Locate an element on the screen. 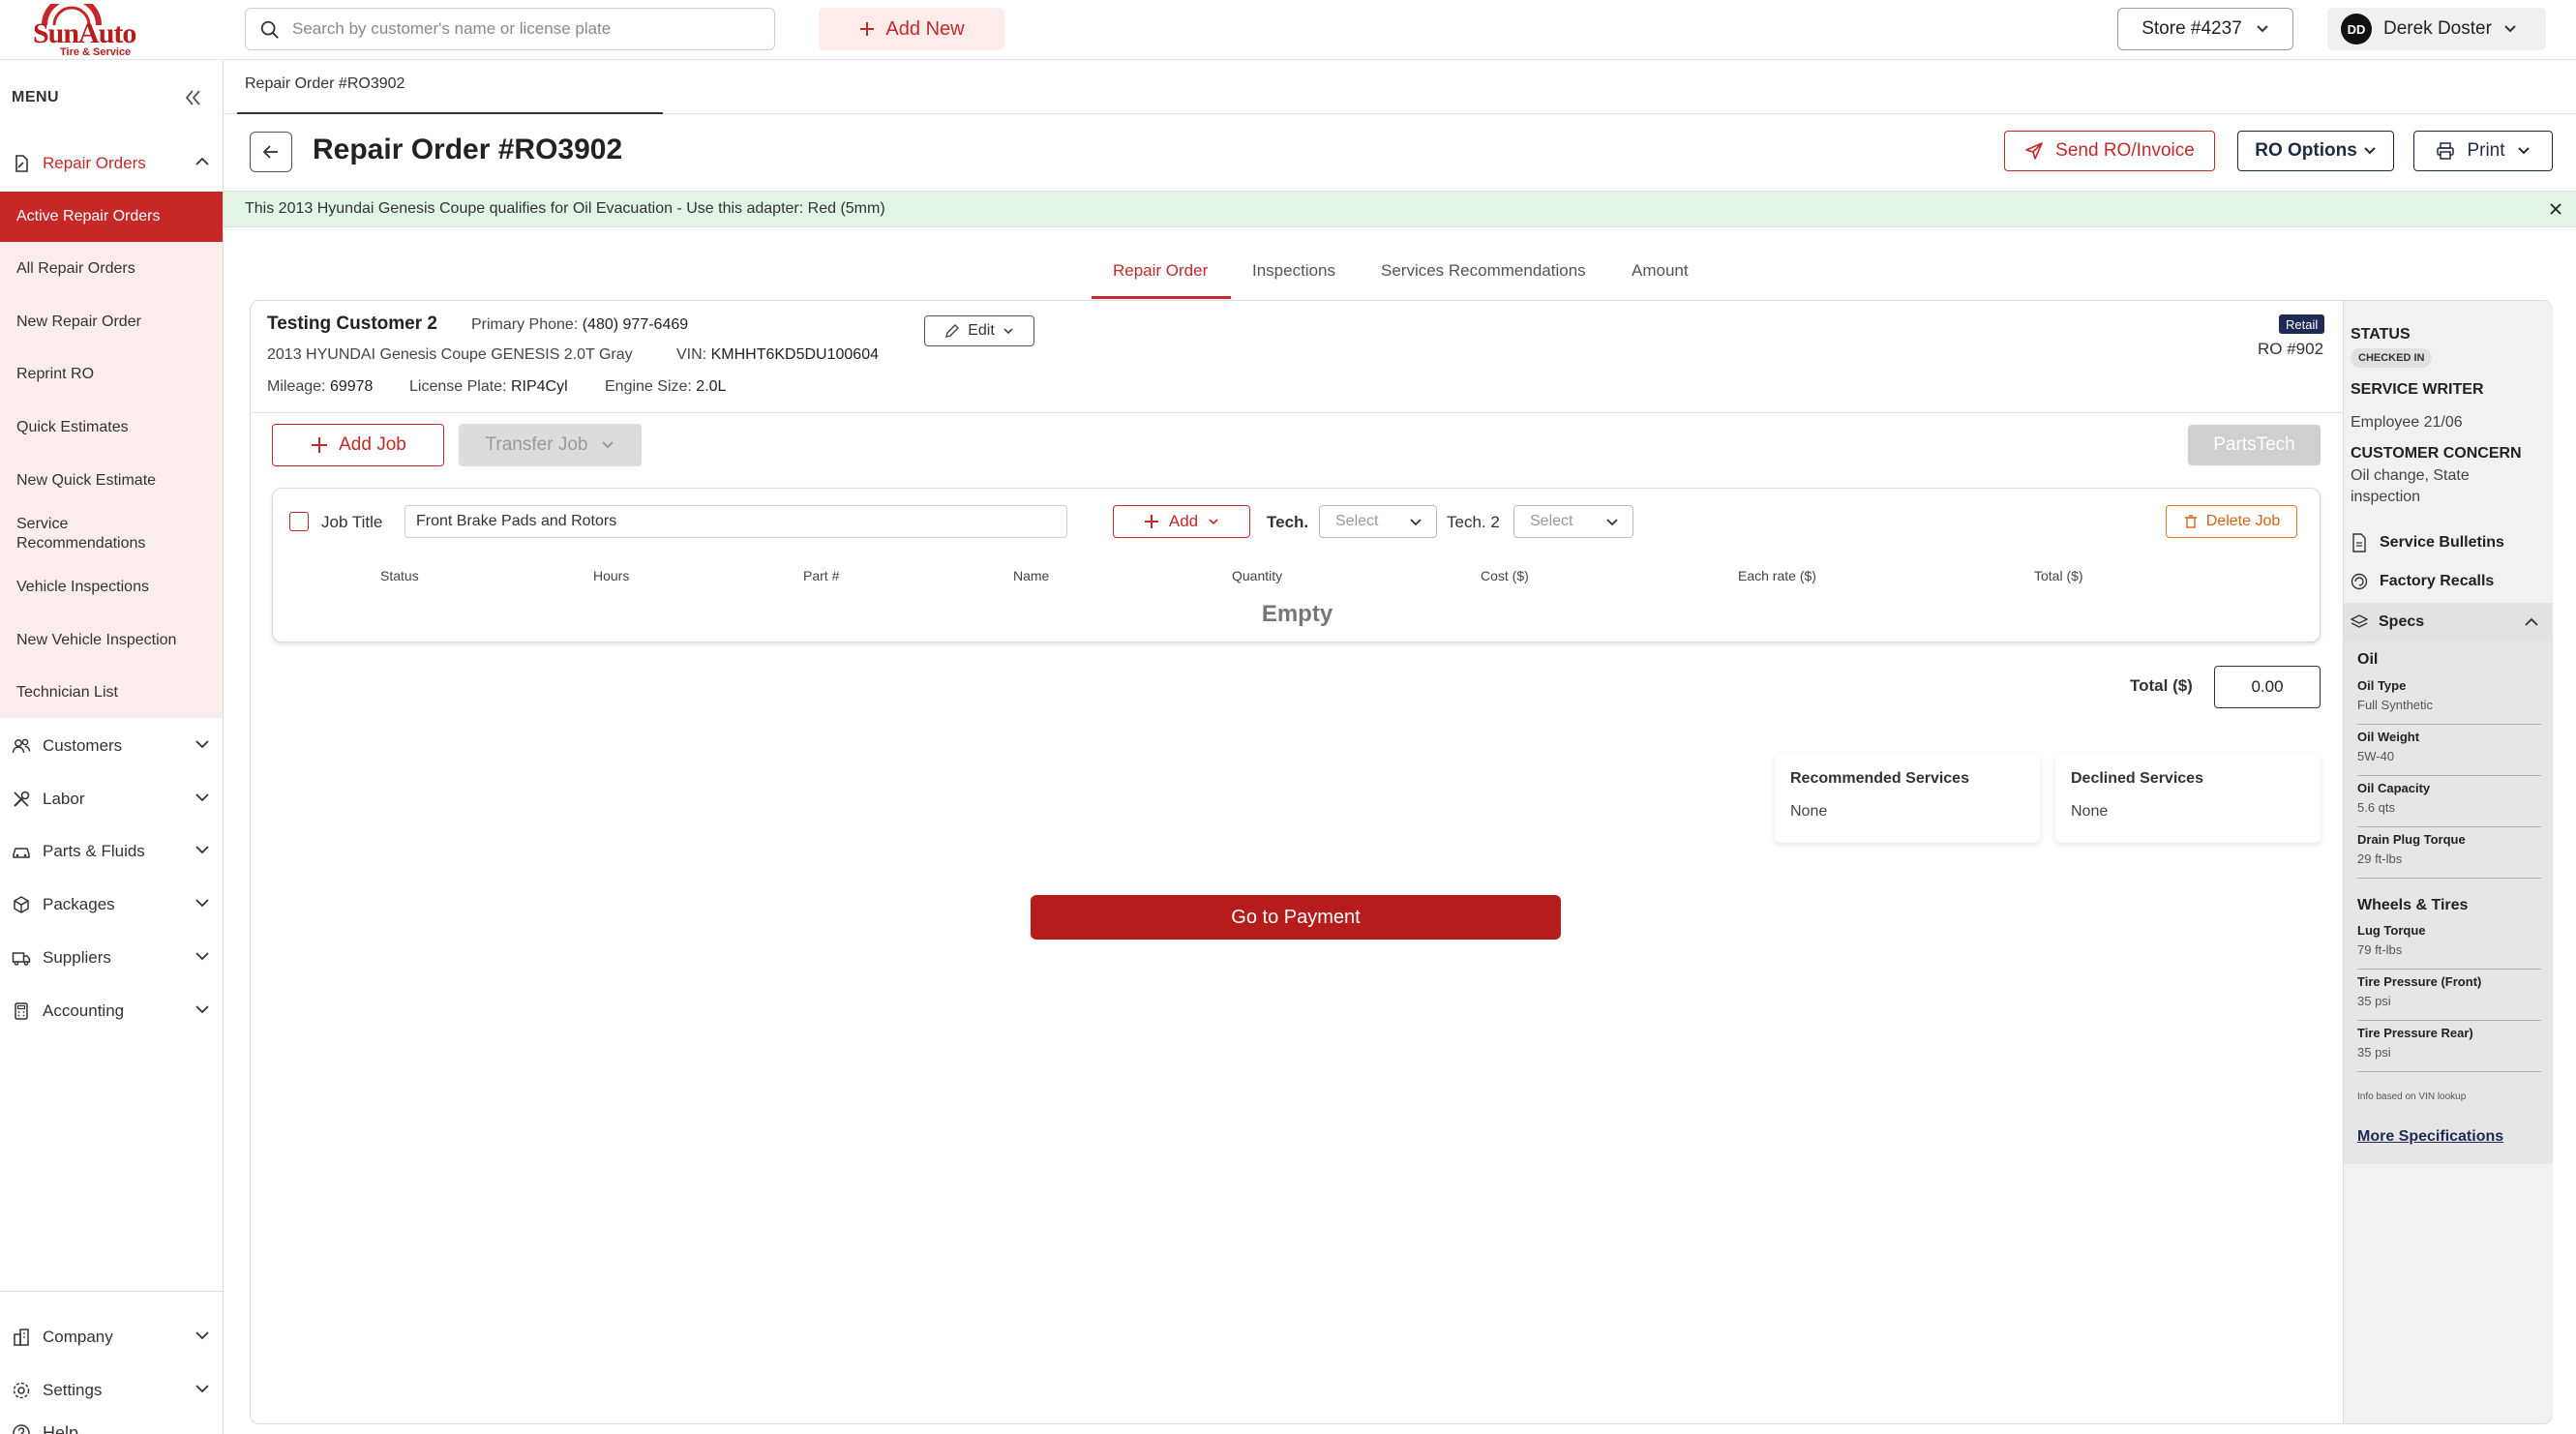  sidebar-item-new-quick-estimate: New Quick Estimate is located at coordinates (111, 481).